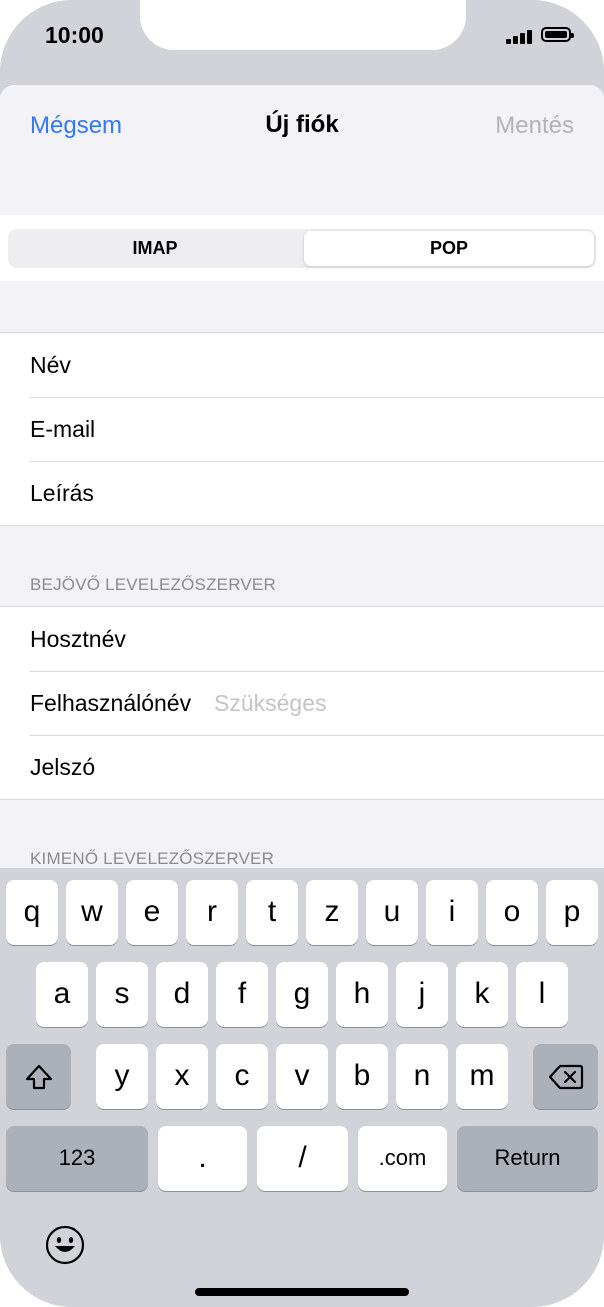  I want to click on emoji-icon, so click(65, 1245).